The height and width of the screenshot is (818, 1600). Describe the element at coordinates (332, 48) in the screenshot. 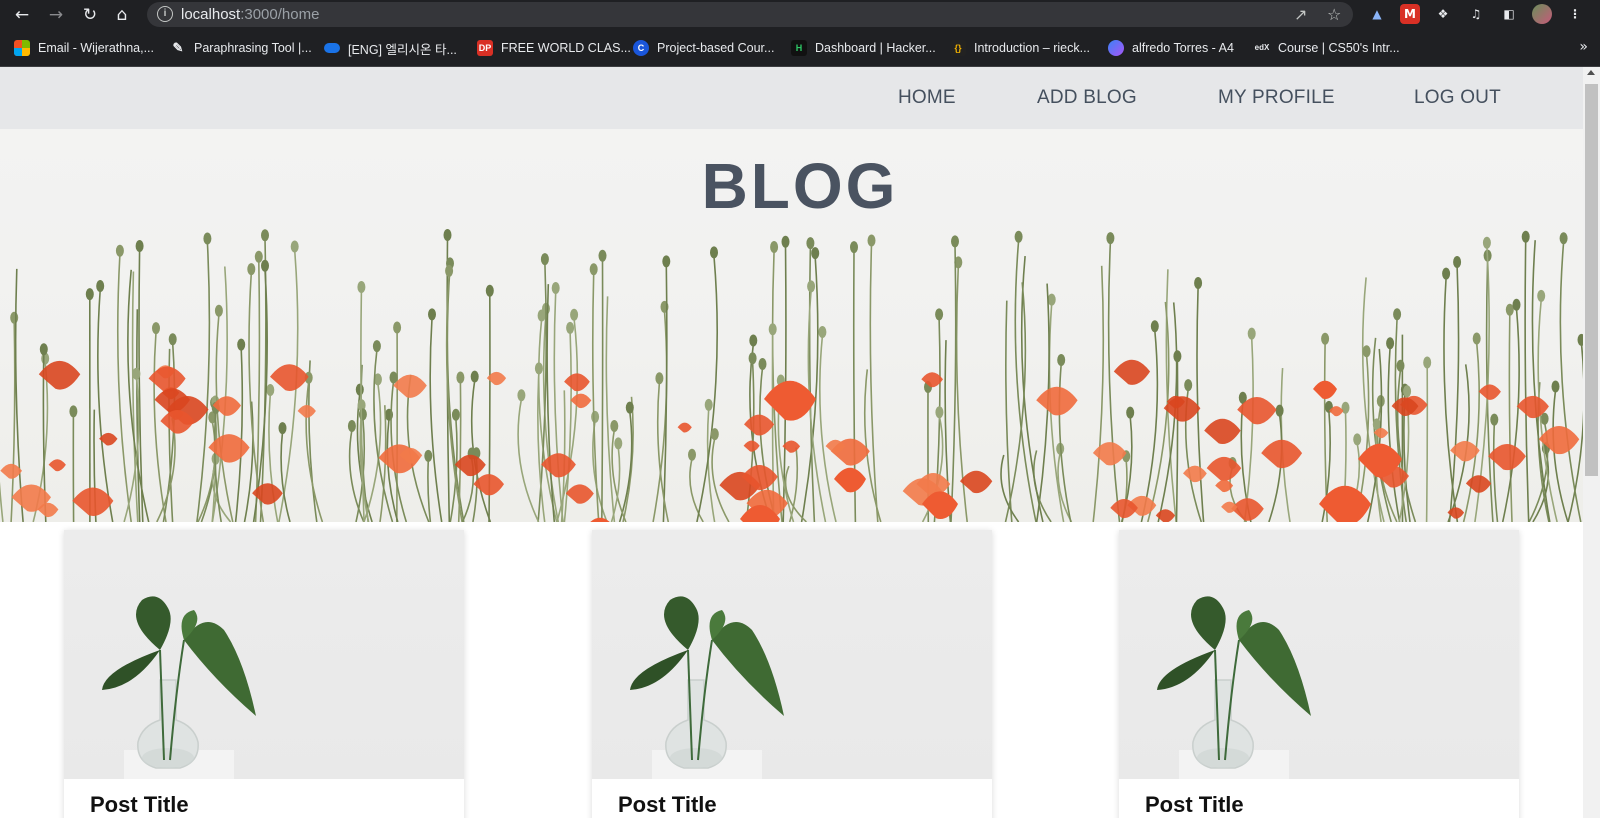

I see `onedrive-icon` at that location.